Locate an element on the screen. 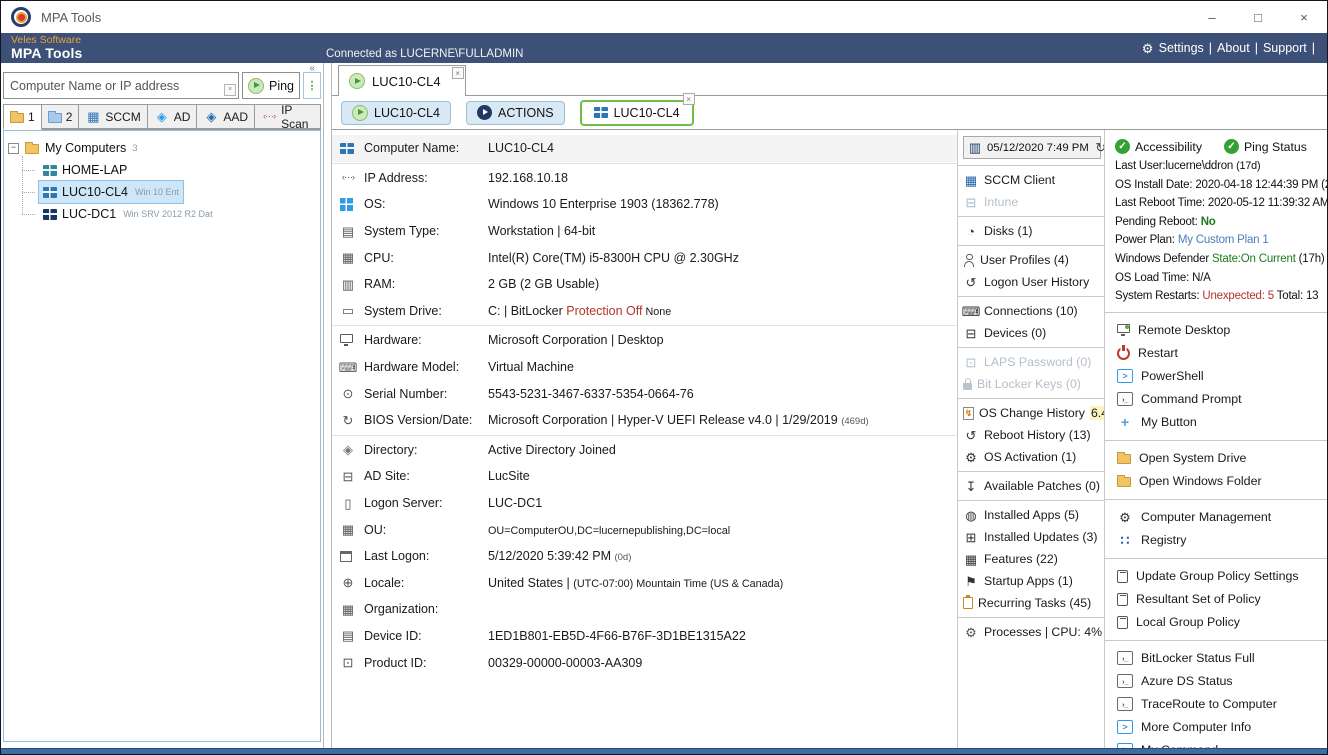 This screenshot has width=1328, height=755. powershell-button: > PowerShell is located at coordinates (1221, 376).